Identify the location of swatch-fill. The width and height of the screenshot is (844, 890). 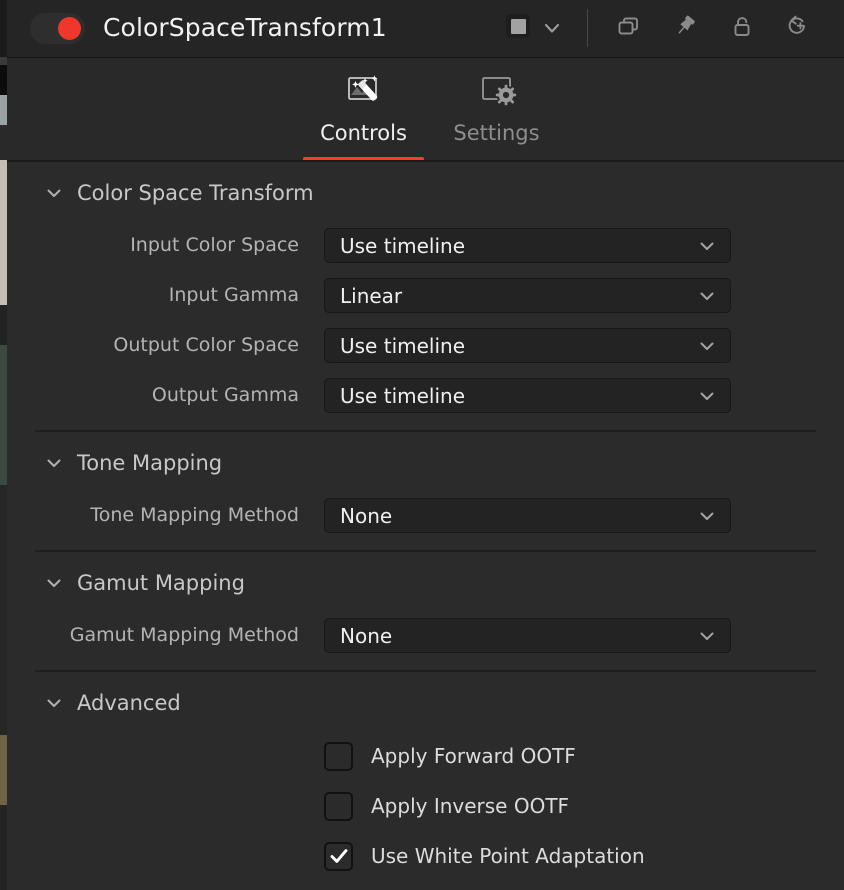
(518, 26).